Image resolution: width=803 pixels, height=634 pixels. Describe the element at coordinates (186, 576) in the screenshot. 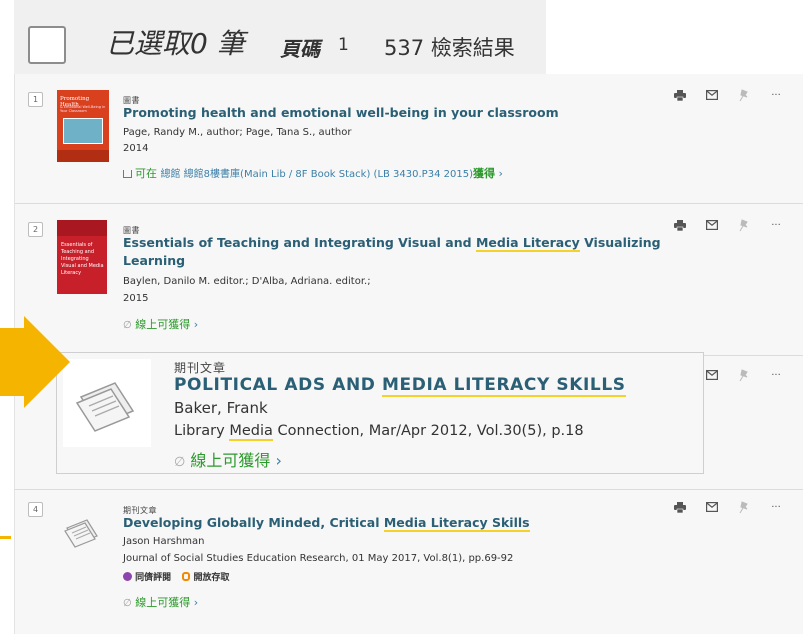

I see `open-access-icon` at that location.